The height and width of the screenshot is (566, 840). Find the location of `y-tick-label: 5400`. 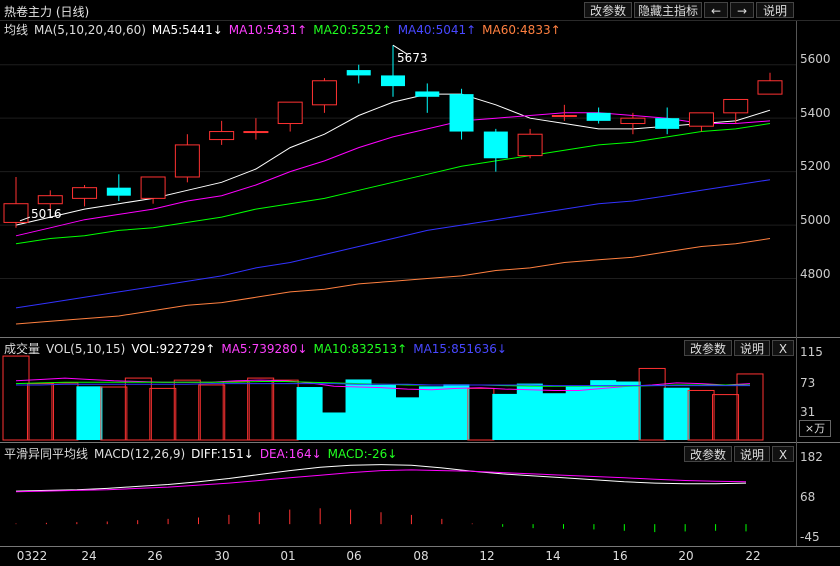

y-tick-label: 5400 is located at coordinates (815, 113).